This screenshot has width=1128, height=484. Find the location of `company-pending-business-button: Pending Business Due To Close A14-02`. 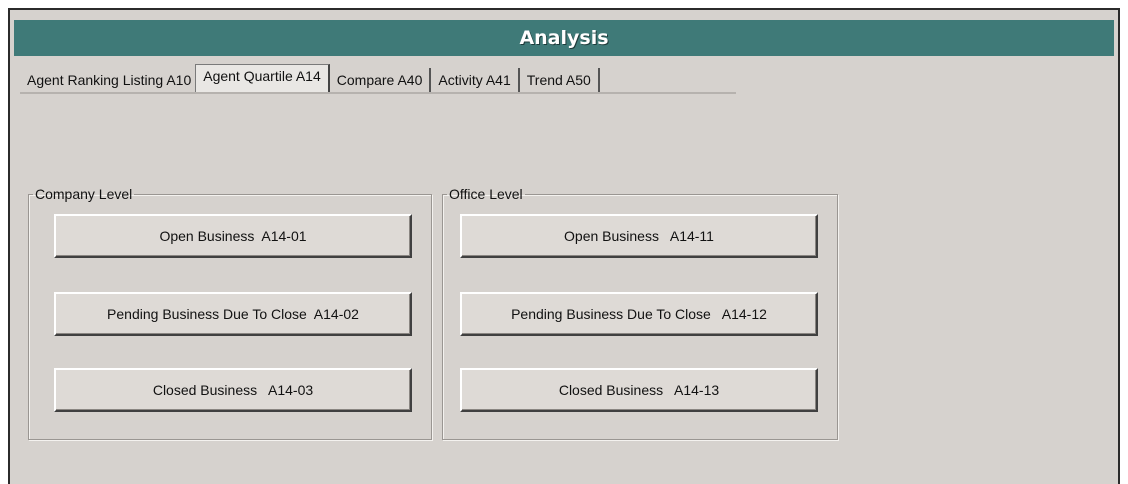

company-pending-business-button: Pending Business Due To Close A14-02 is located at coordinates (233, 314).